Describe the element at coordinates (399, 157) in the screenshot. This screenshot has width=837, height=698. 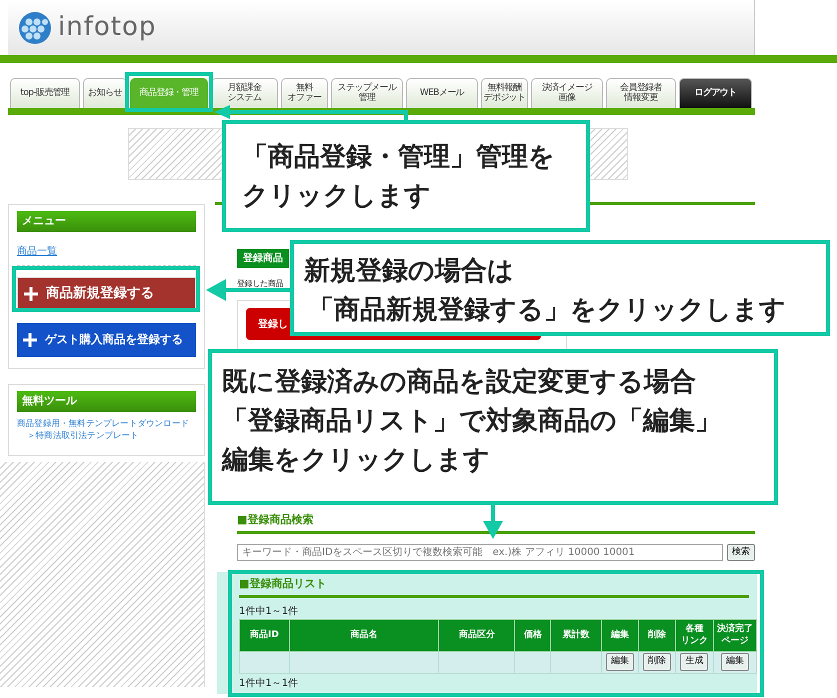
I see `callout-text: 「商品登録・管理」管理を` at that location.